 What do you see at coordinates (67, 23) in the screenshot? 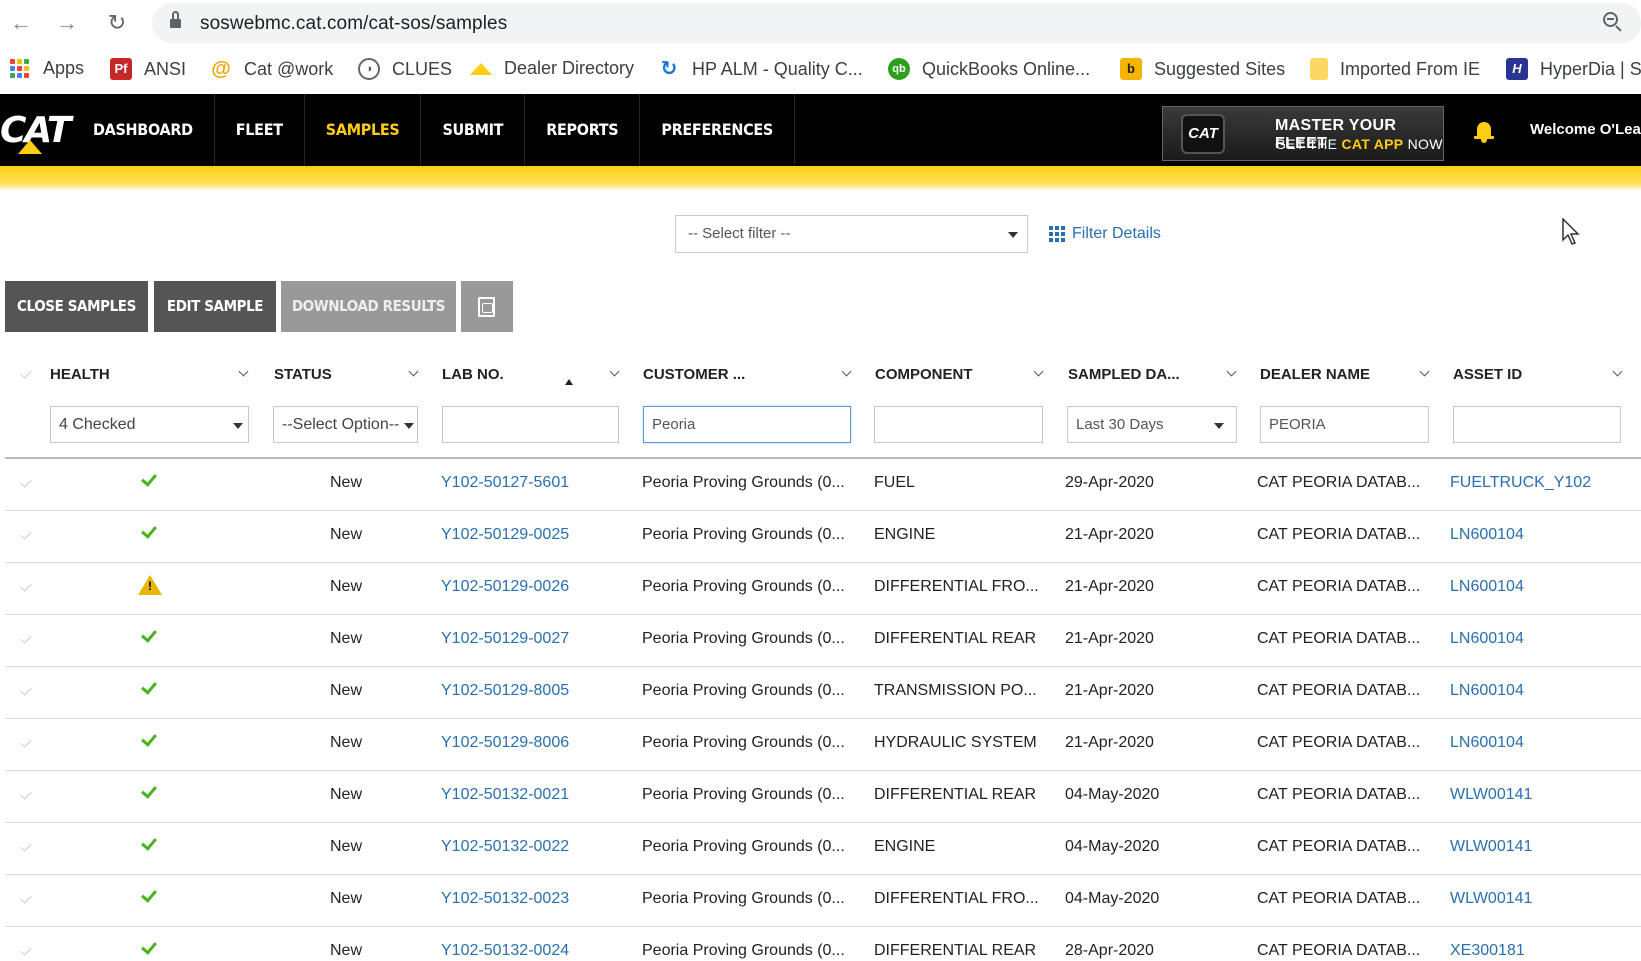
I see `forward-arrow-icon: →` at bounding box center [67, 23].